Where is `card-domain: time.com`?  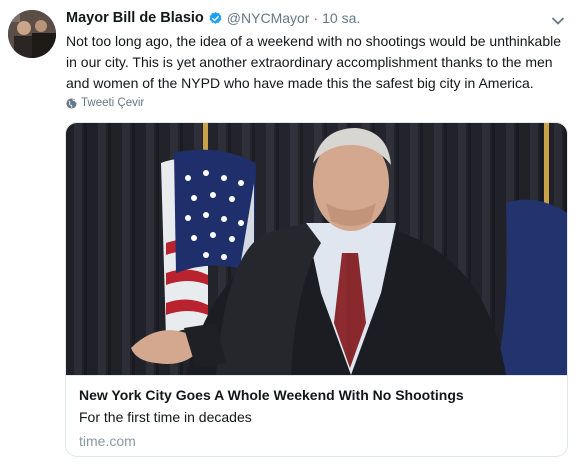
card-domain: time.com is located at coordinates (107, 441).